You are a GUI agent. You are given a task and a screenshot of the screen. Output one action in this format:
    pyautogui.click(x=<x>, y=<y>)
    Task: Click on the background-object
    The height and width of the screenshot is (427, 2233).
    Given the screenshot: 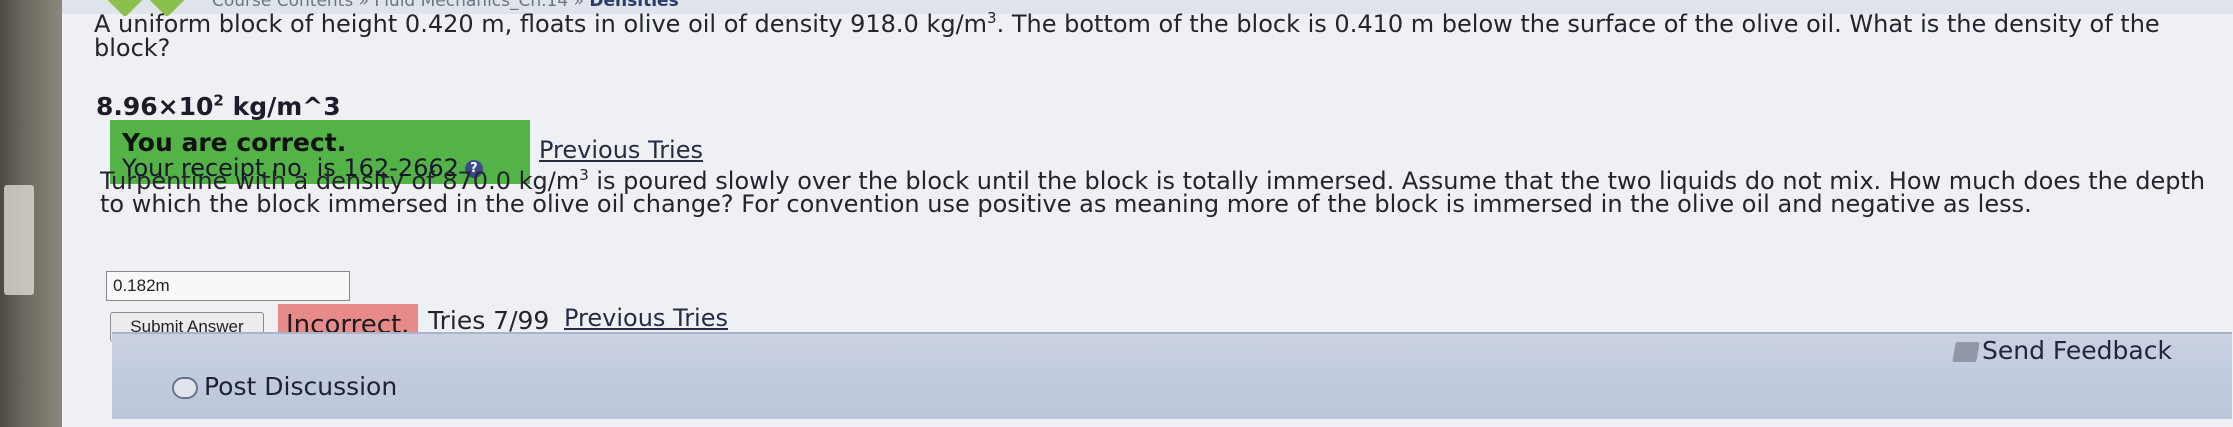 What is the action you would take?
    pyautogui.click(x=19, y=240)
    